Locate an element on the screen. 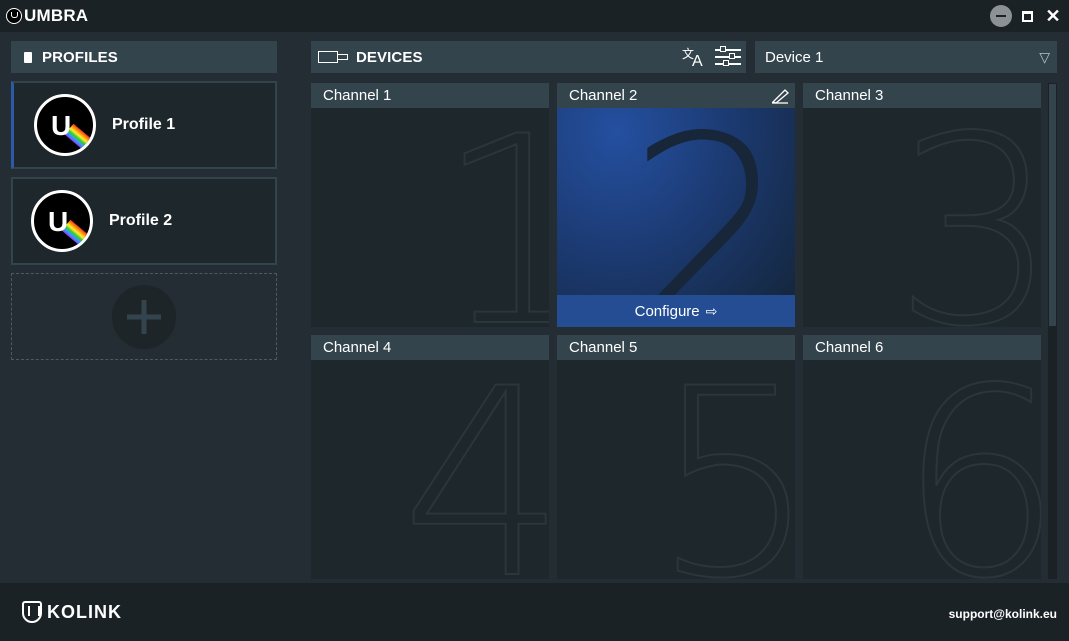 Image resolution: width=1069 pixels, height=641 pixels. brand-name: KOLINK is located at coordinates (84, 611).